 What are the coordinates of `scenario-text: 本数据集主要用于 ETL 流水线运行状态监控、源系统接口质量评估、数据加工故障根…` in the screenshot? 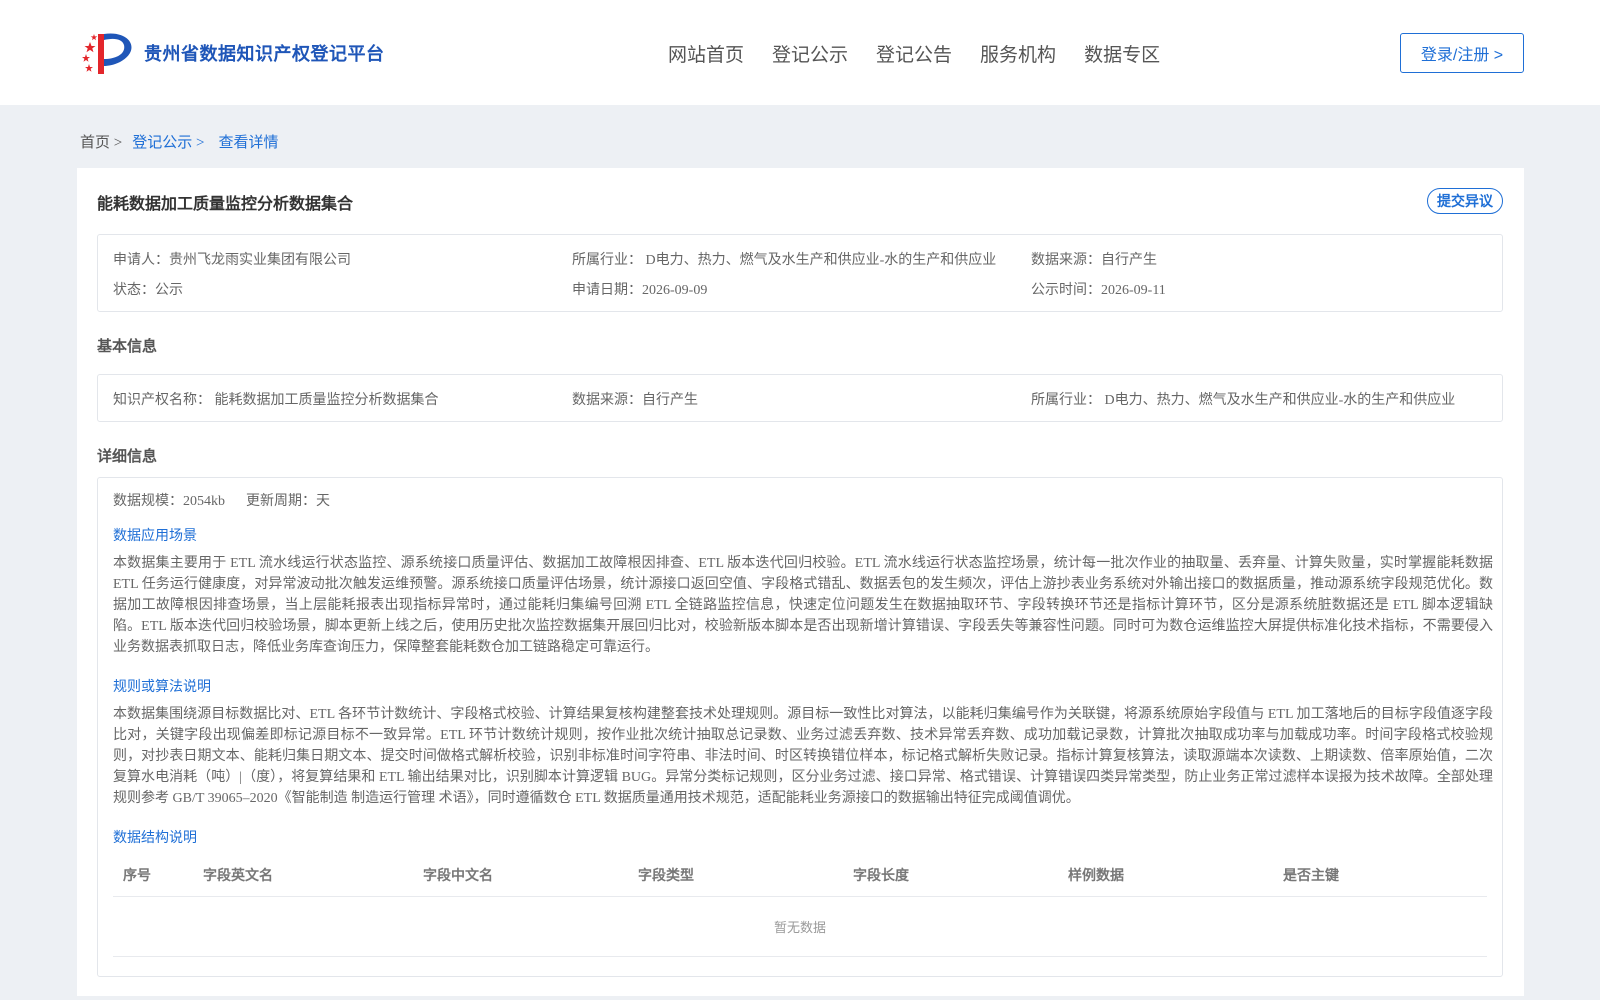 It's located at (803, 605).